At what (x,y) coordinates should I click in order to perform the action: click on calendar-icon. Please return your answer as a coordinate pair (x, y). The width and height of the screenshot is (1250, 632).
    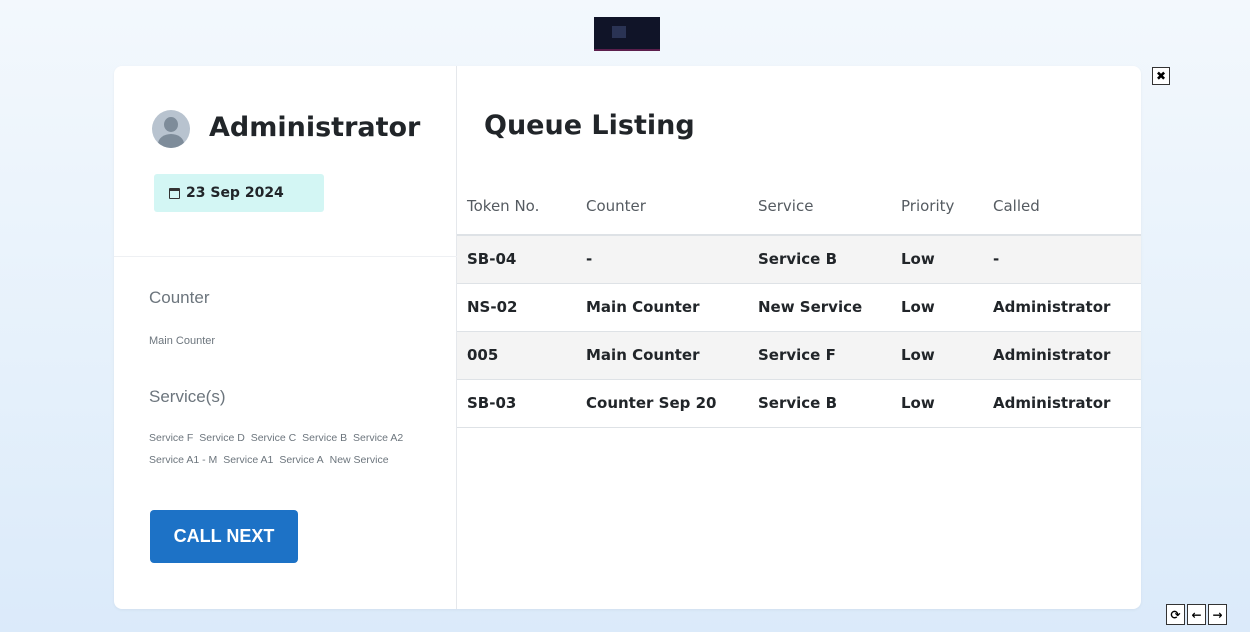
    Looking at the image, I should click on (174, 193).